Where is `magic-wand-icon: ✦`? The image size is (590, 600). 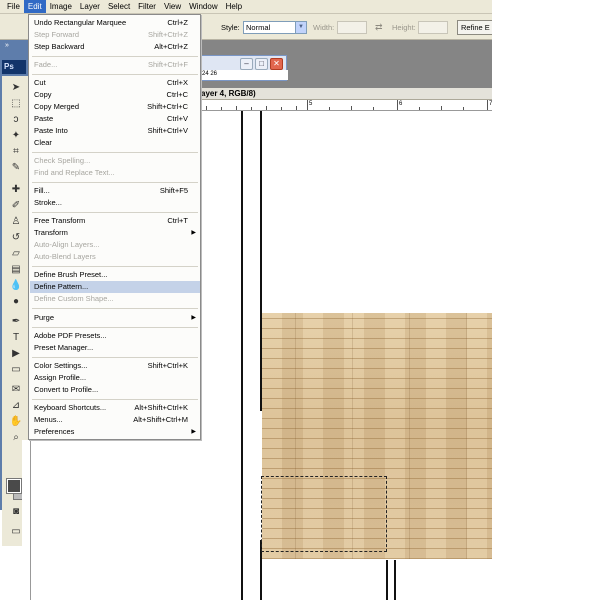
magic-wand-icon: ✦ is located at coordinates (16, 136).